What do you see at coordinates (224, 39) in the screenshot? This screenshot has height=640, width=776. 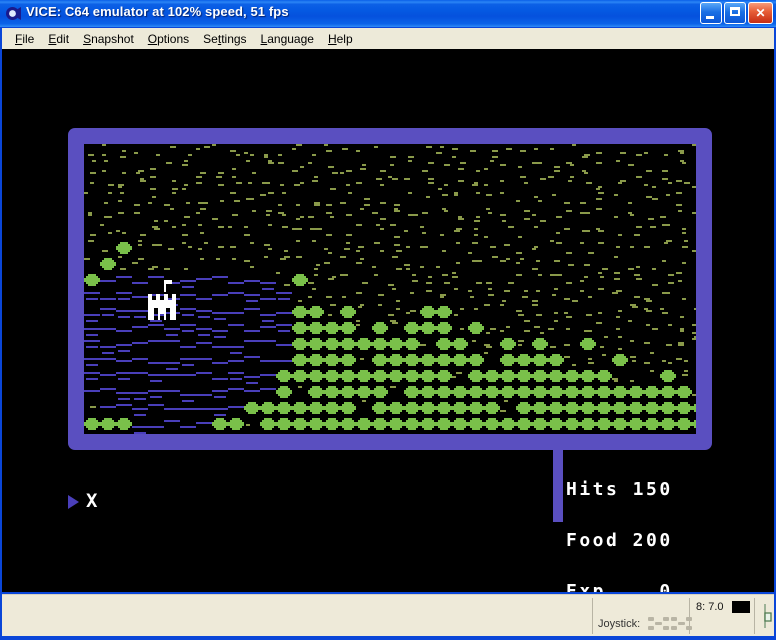 I see `menu-item-settings: Settings` at bounding box center [224, 39].